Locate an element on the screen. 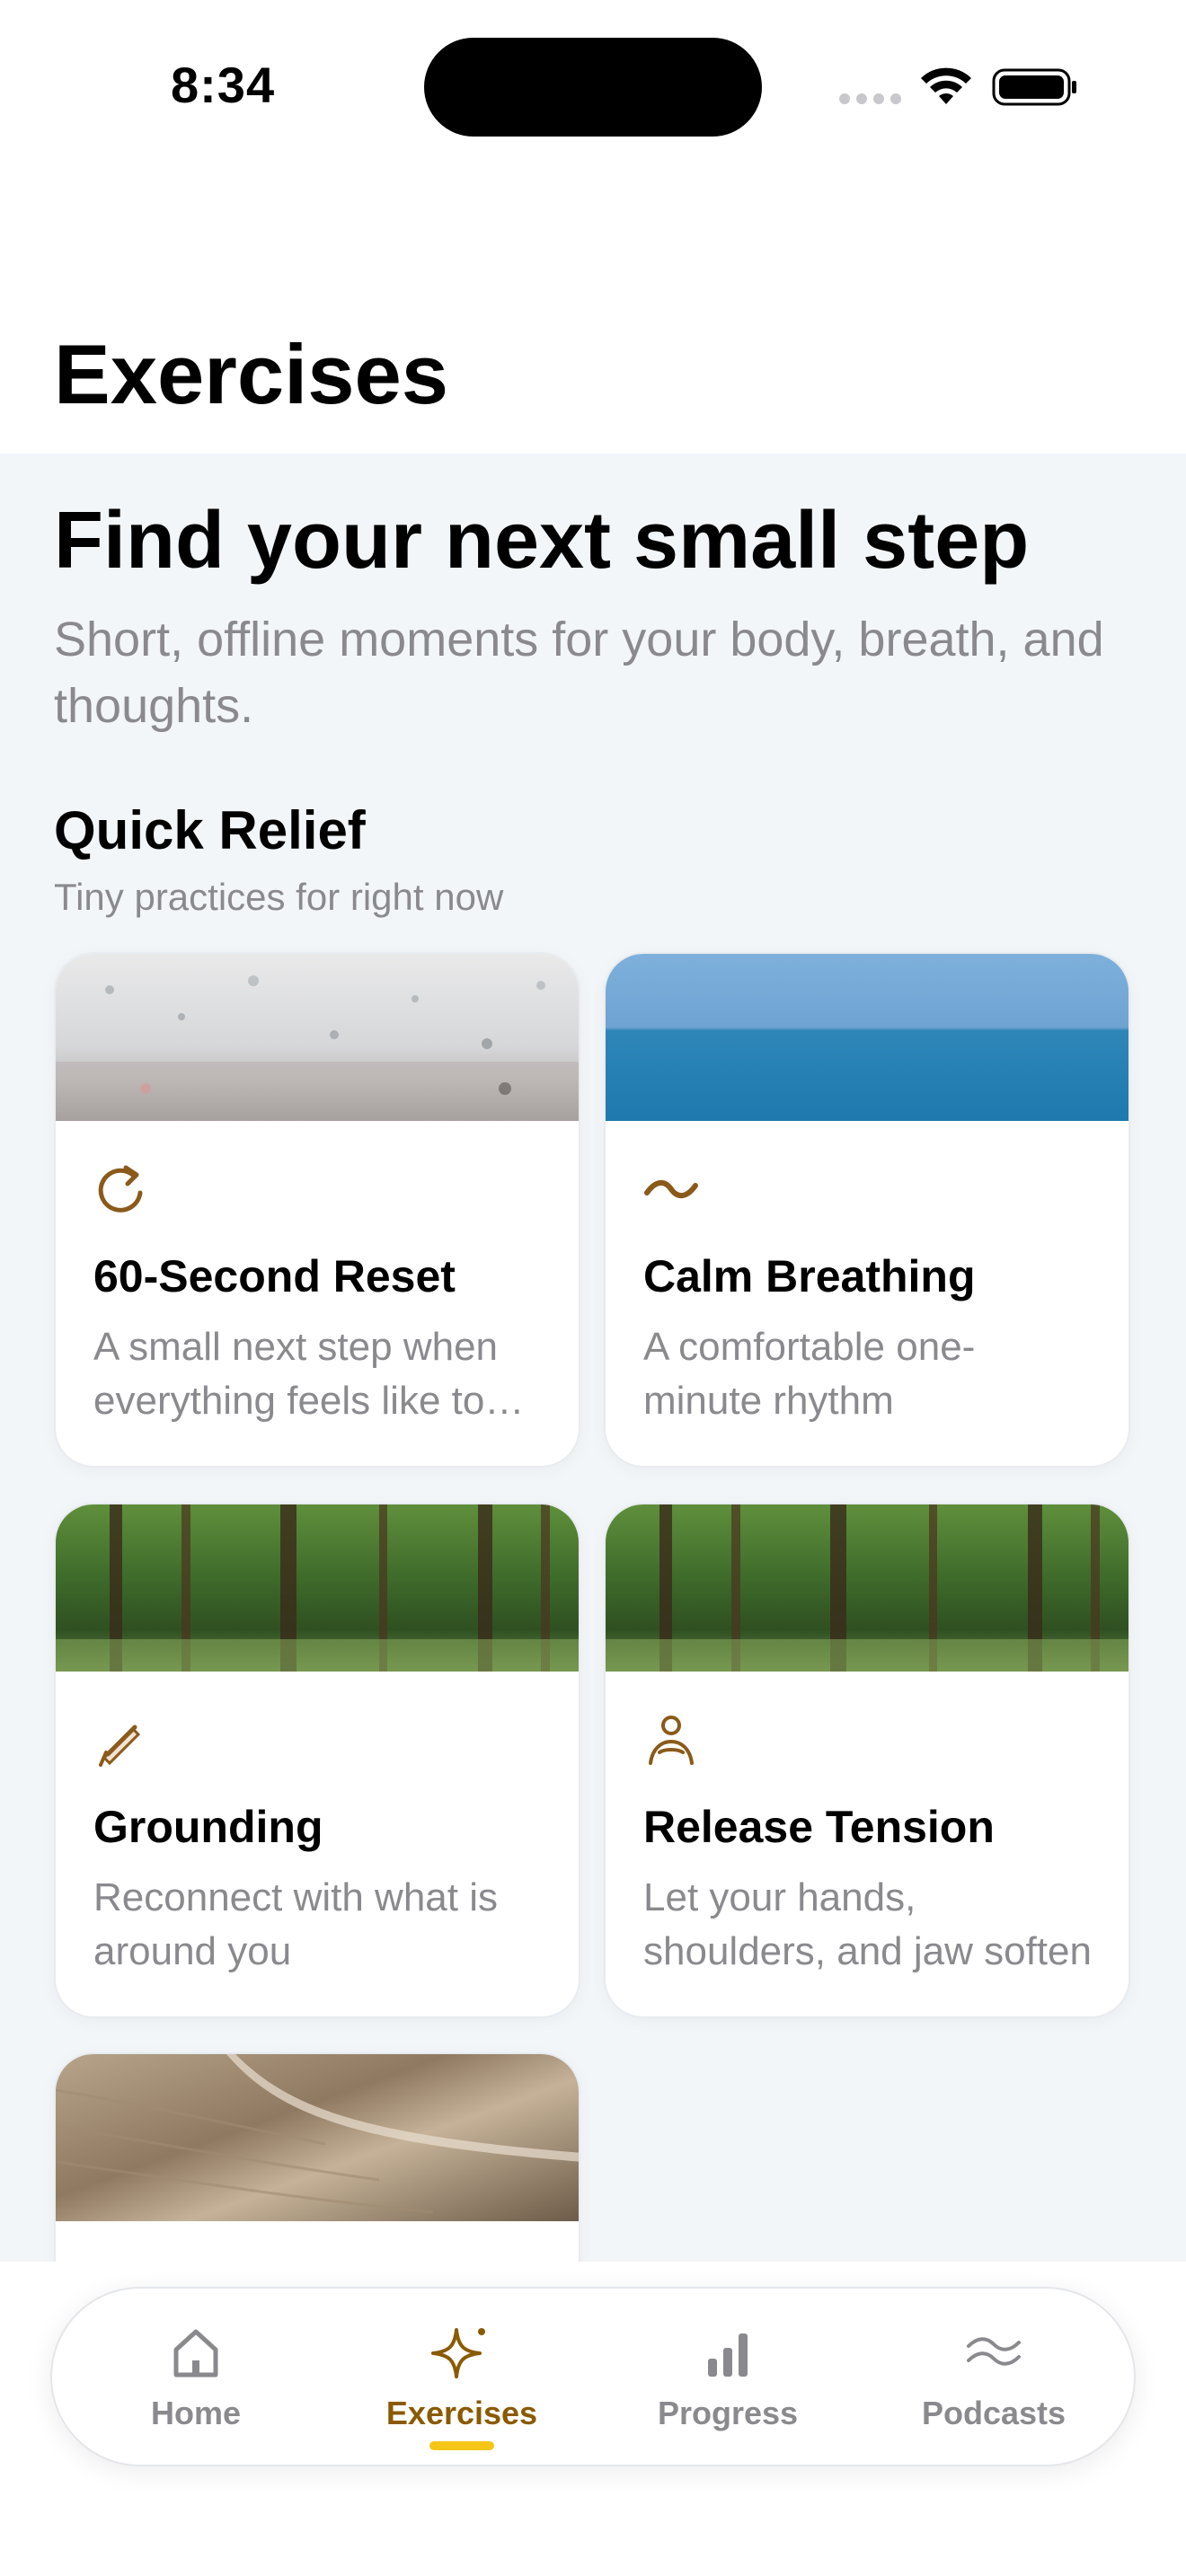  tab-label: Exercises is located at coordinates (461, 2413).